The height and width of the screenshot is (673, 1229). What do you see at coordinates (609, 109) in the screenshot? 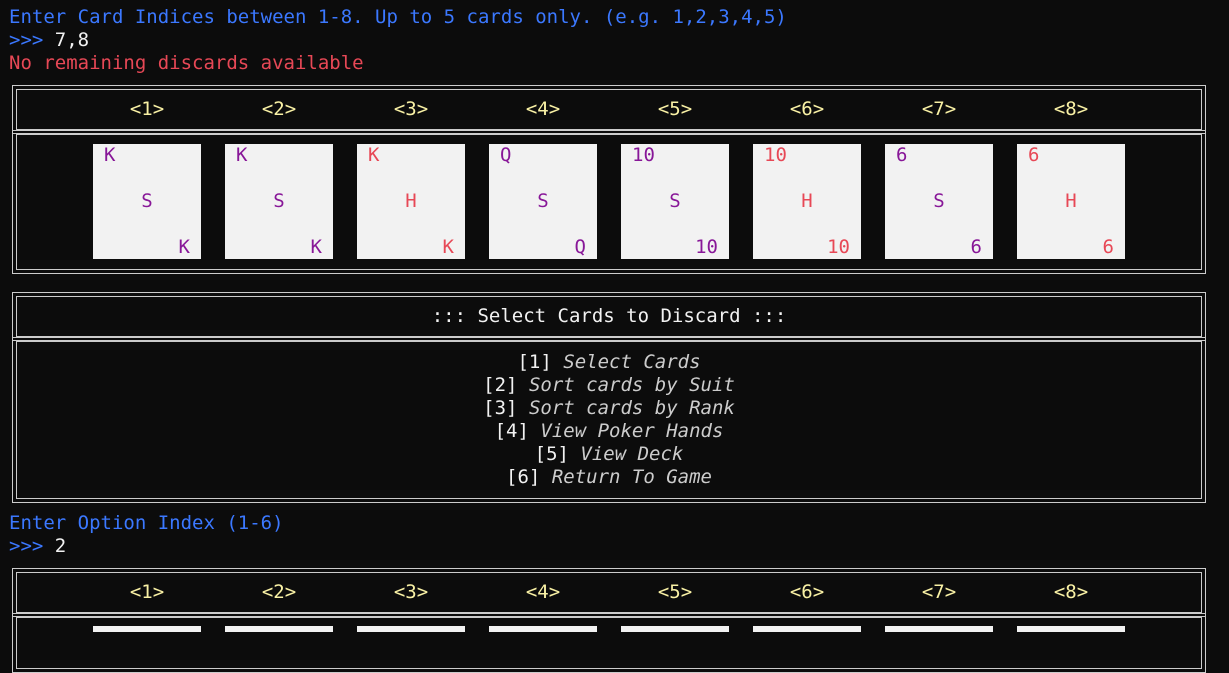
I see `hand-index-header` at bounding box center [609, 109].